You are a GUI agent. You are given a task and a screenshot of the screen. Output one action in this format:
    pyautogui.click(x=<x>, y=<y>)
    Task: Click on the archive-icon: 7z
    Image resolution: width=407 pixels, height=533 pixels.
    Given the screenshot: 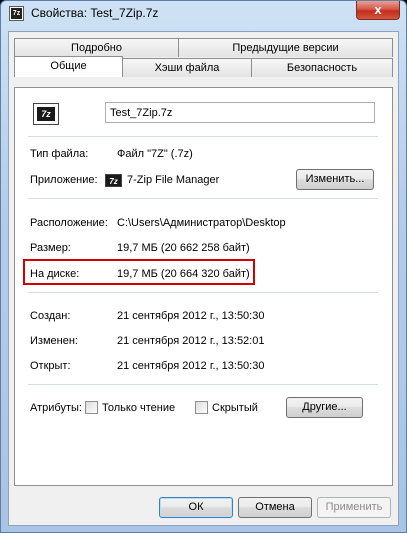 What is the action you would take?
    pyautogui.click(x=16, y=13)
    